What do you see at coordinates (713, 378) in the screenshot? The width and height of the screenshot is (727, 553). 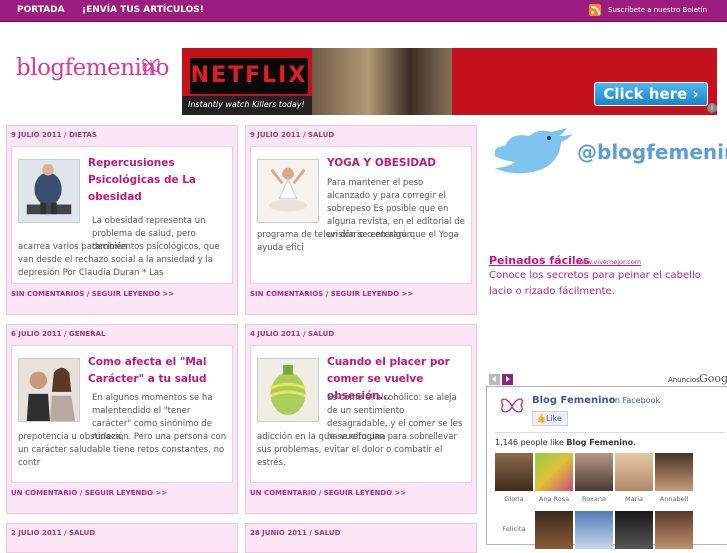 I see `google-ads-logo: Googl` at bounding box center [713, 378].